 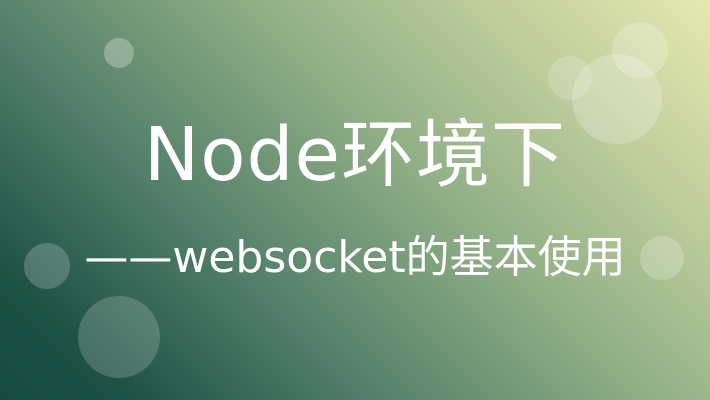 What do you see at coordinates (355, 155) in the screenshot?
I see `cover-title: Node环境下` at bounding box center [355, 155].